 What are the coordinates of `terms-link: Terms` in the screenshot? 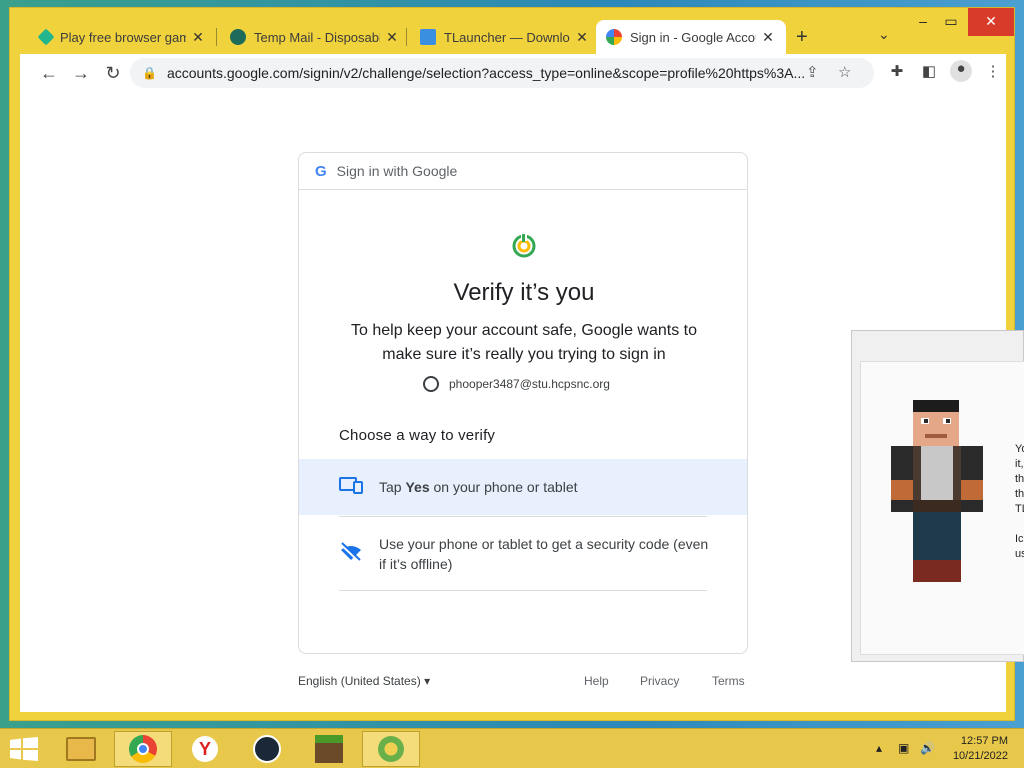 It's located at (728, 681).